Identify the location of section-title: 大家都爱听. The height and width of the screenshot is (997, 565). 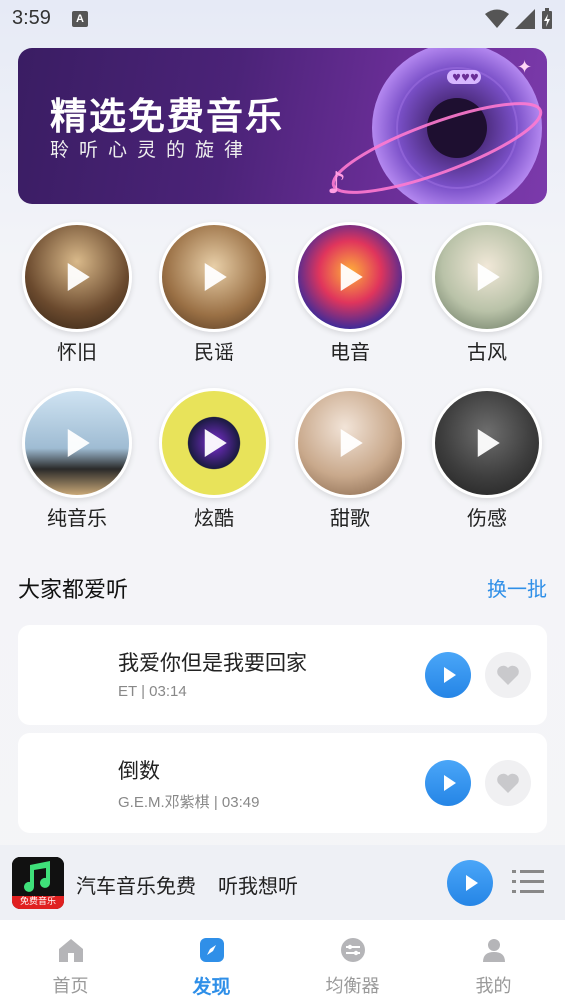
(73, 590).